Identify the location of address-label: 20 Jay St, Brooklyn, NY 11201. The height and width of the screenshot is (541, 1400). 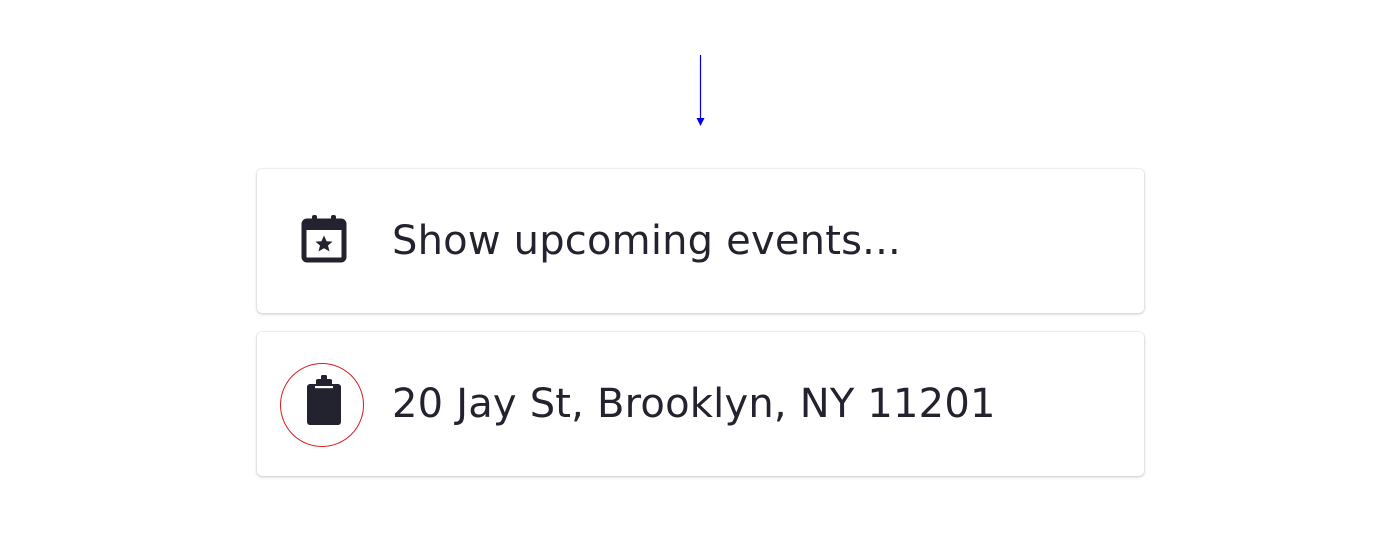
(694, 404).